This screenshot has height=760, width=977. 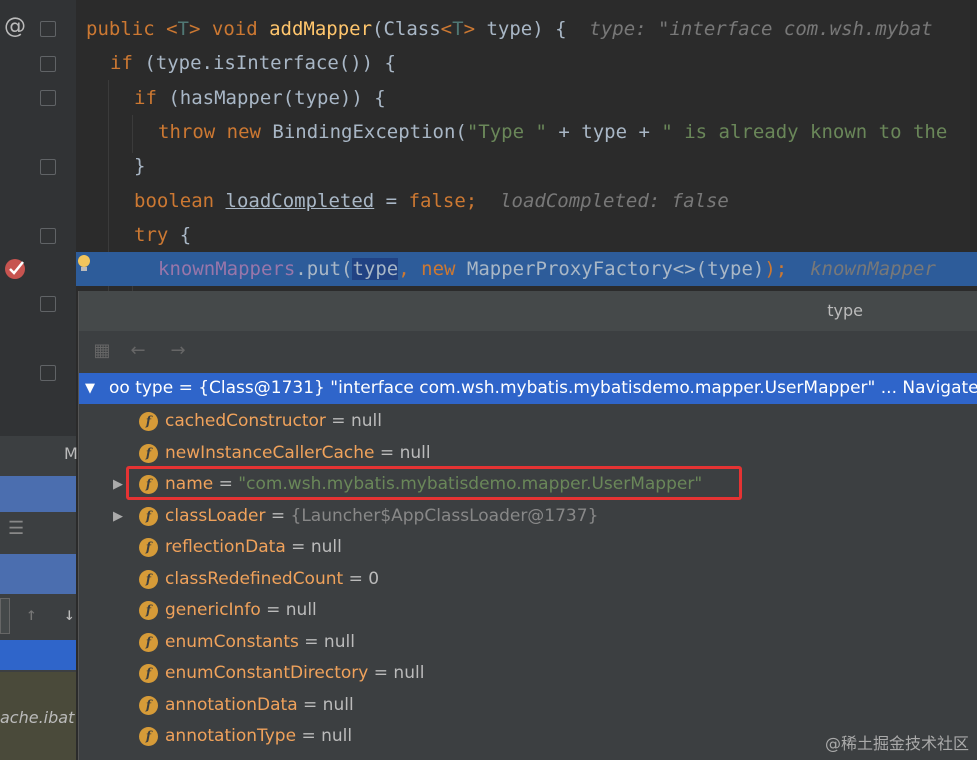 I want to click on field-name: annotationData, so click(x=231, y=704).